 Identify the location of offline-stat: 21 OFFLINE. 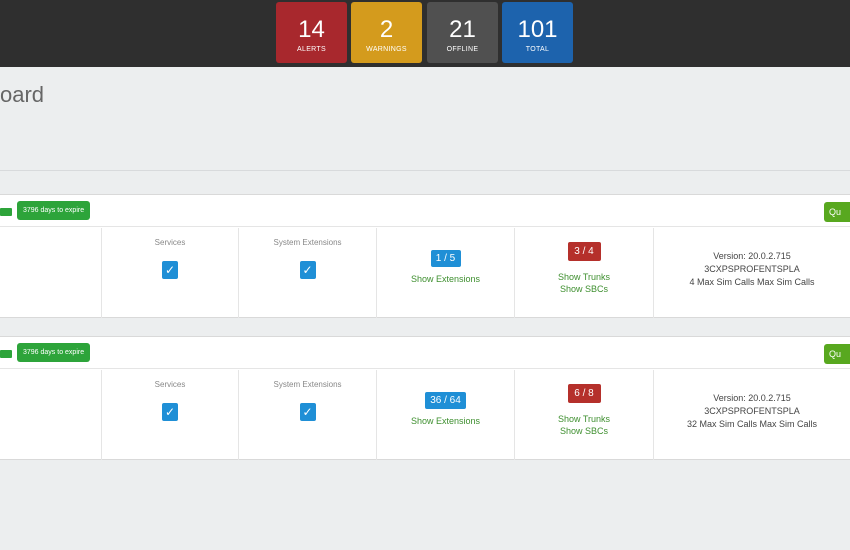
(462, 32).